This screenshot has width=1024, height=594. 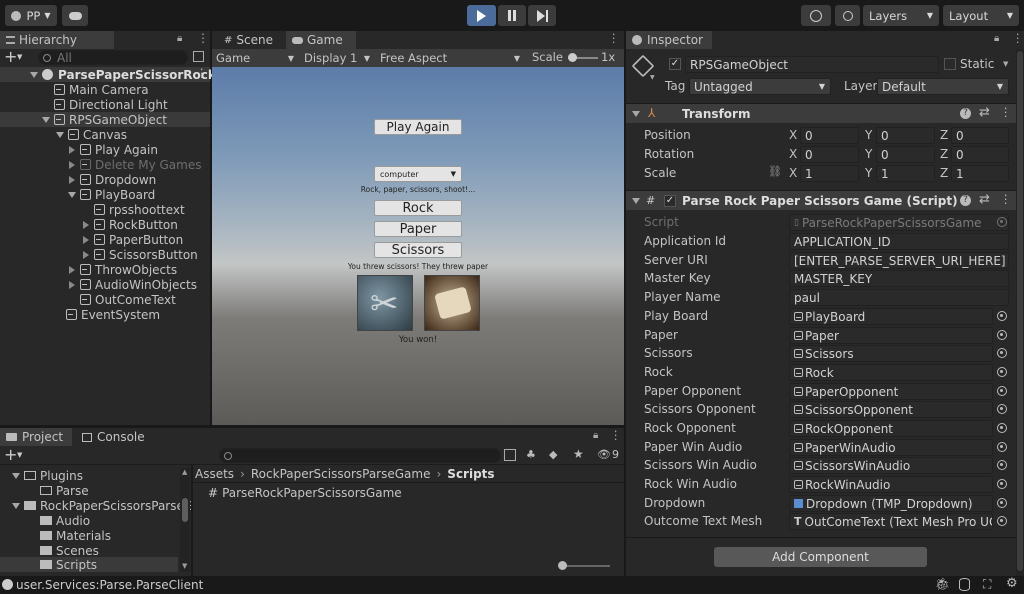 I want to click on network-icon: ⛶, so click(x=987, y=584).